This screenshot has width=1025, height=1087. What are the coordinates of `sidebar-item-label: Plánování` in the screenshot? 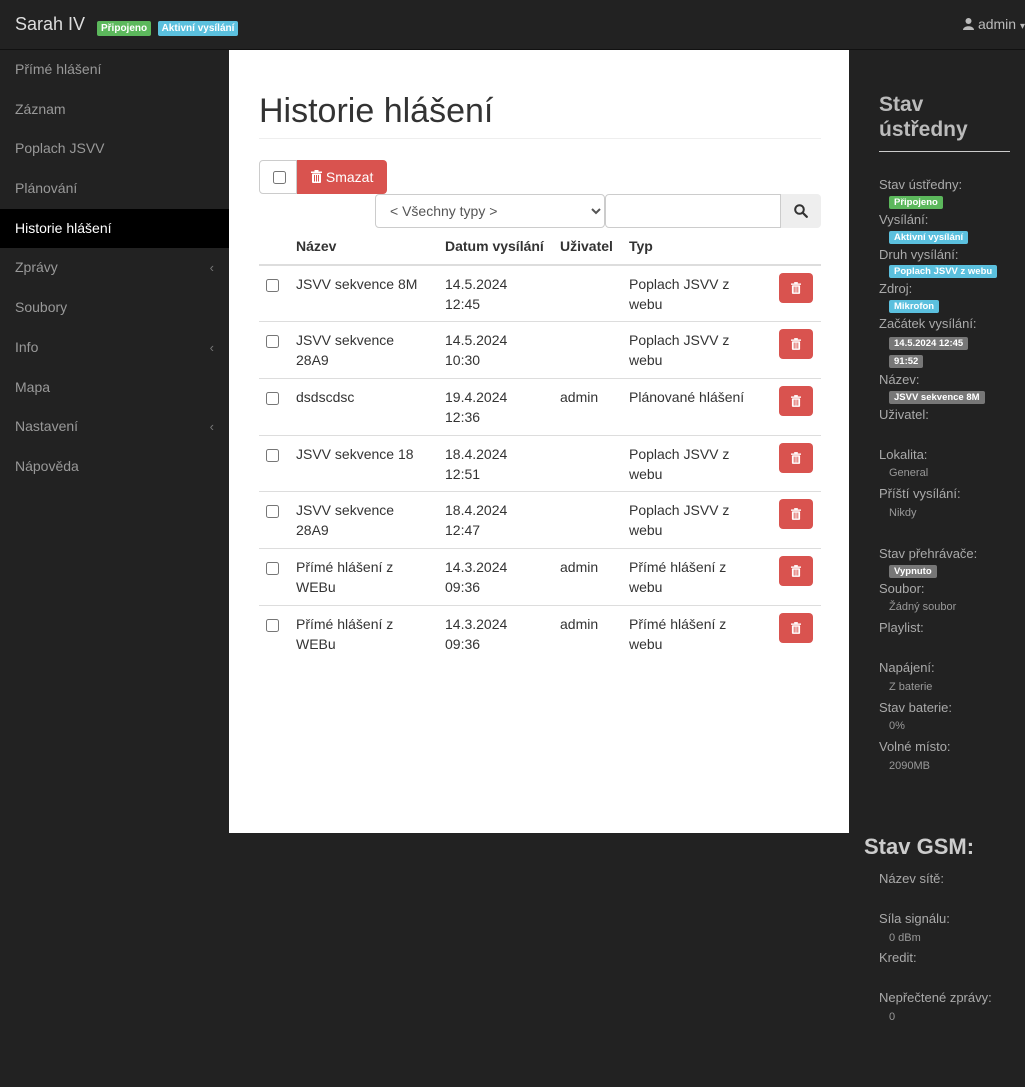 It's located at (46, 188).